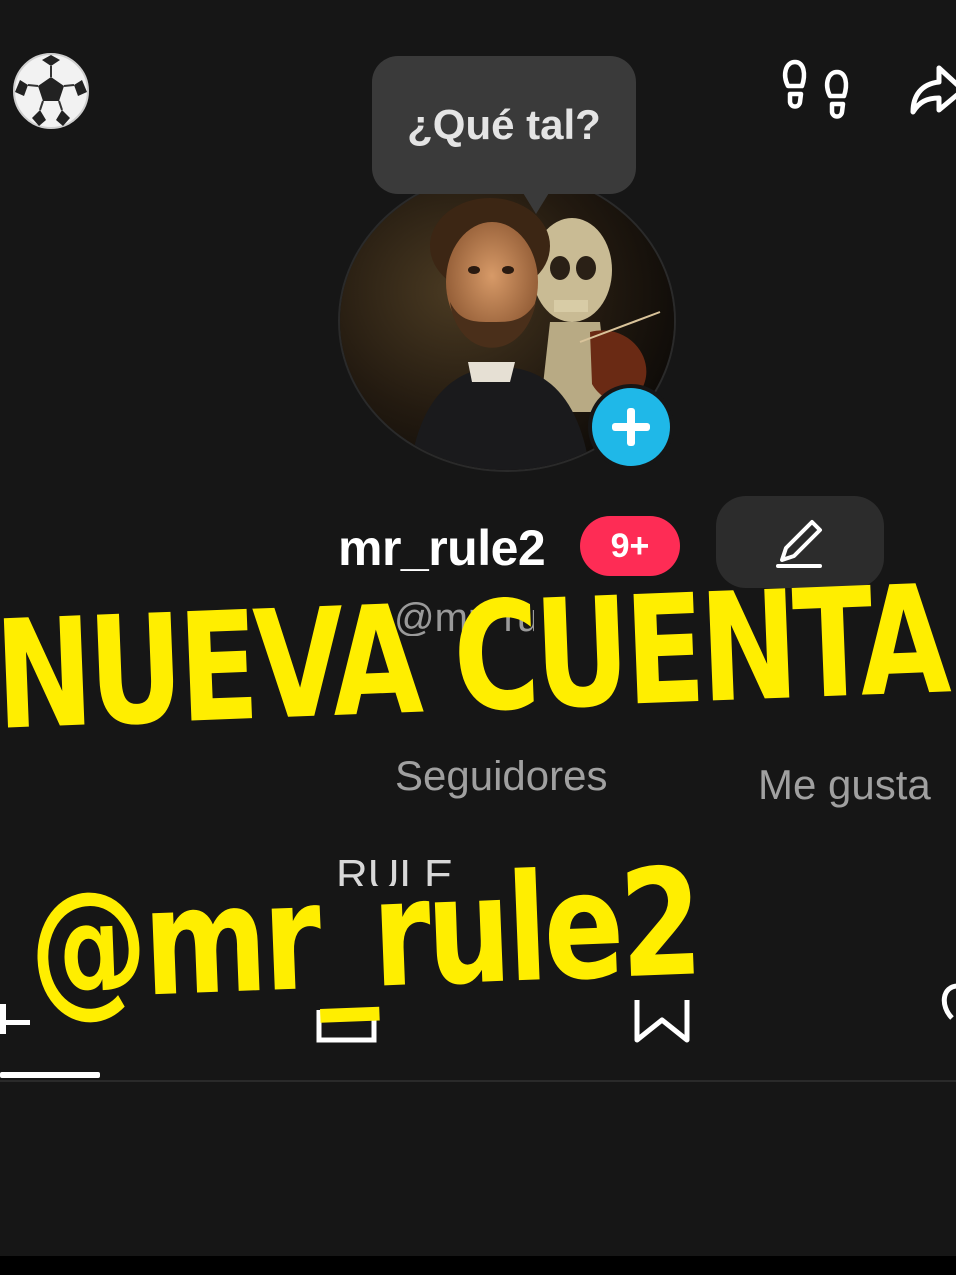 This screenshot has height=1275, width=956. What do you see at coordinates (478, 1265) in the screenshot?
I see `bottom-strip` at bounding box center [478, 1265].